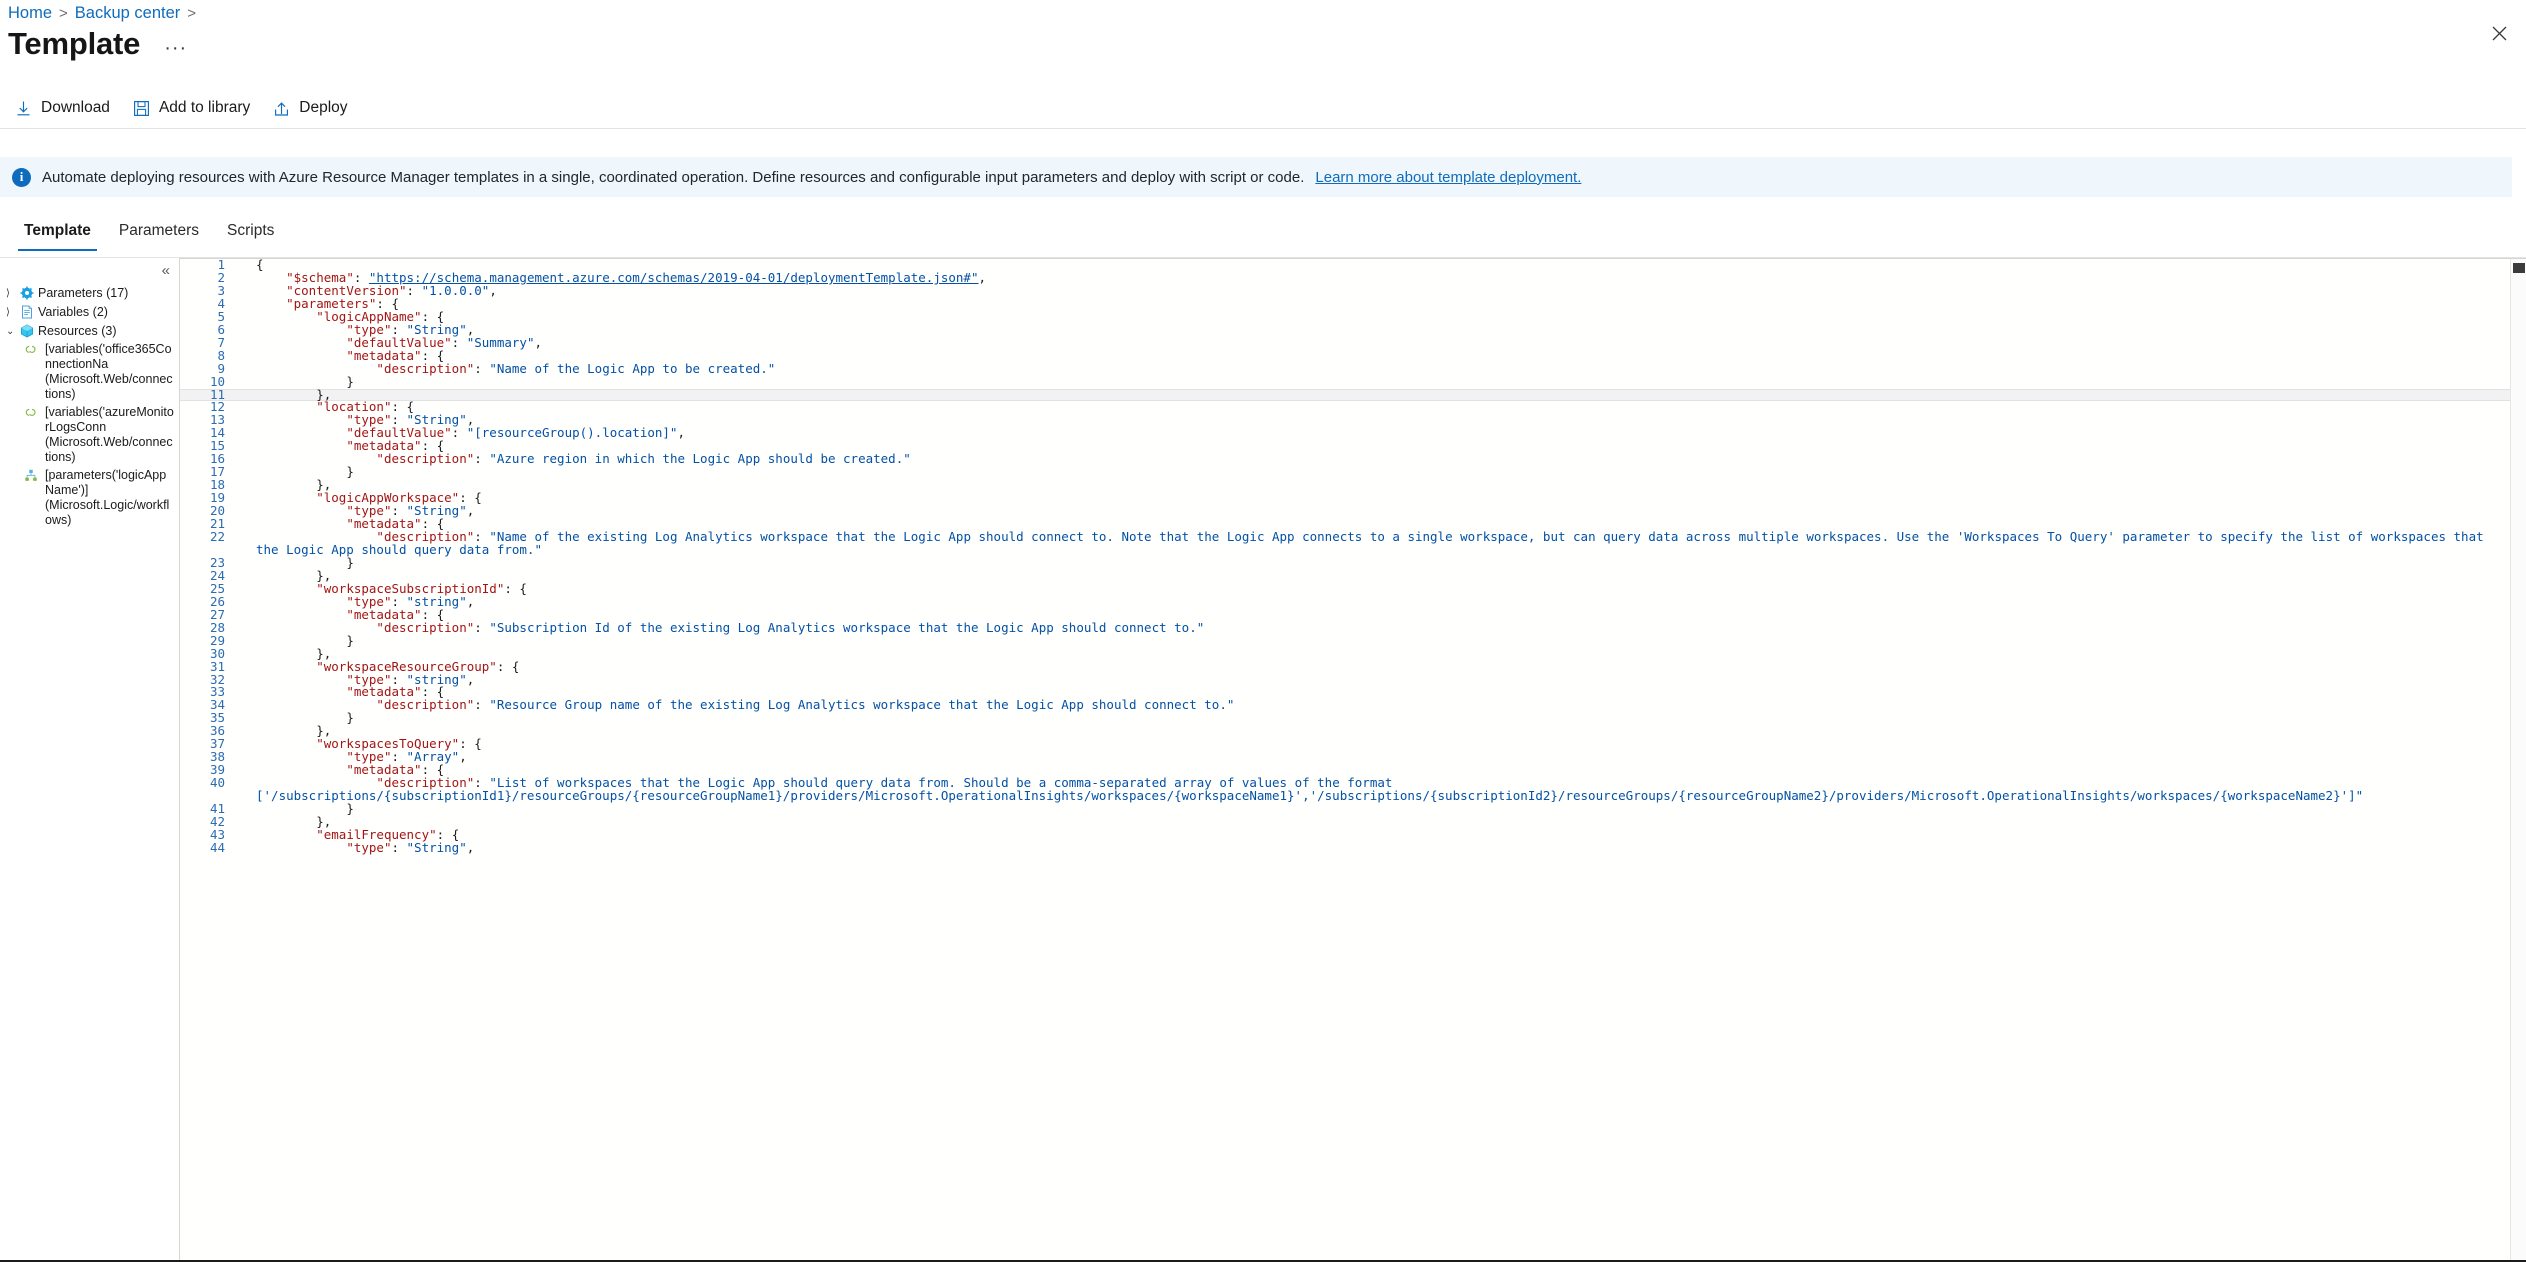 The height and width of the screenshot is (1262, 2526). Describe the element at coordinates (27, 293) in the screenshot. I see `parameters-gear-icon` at that location.